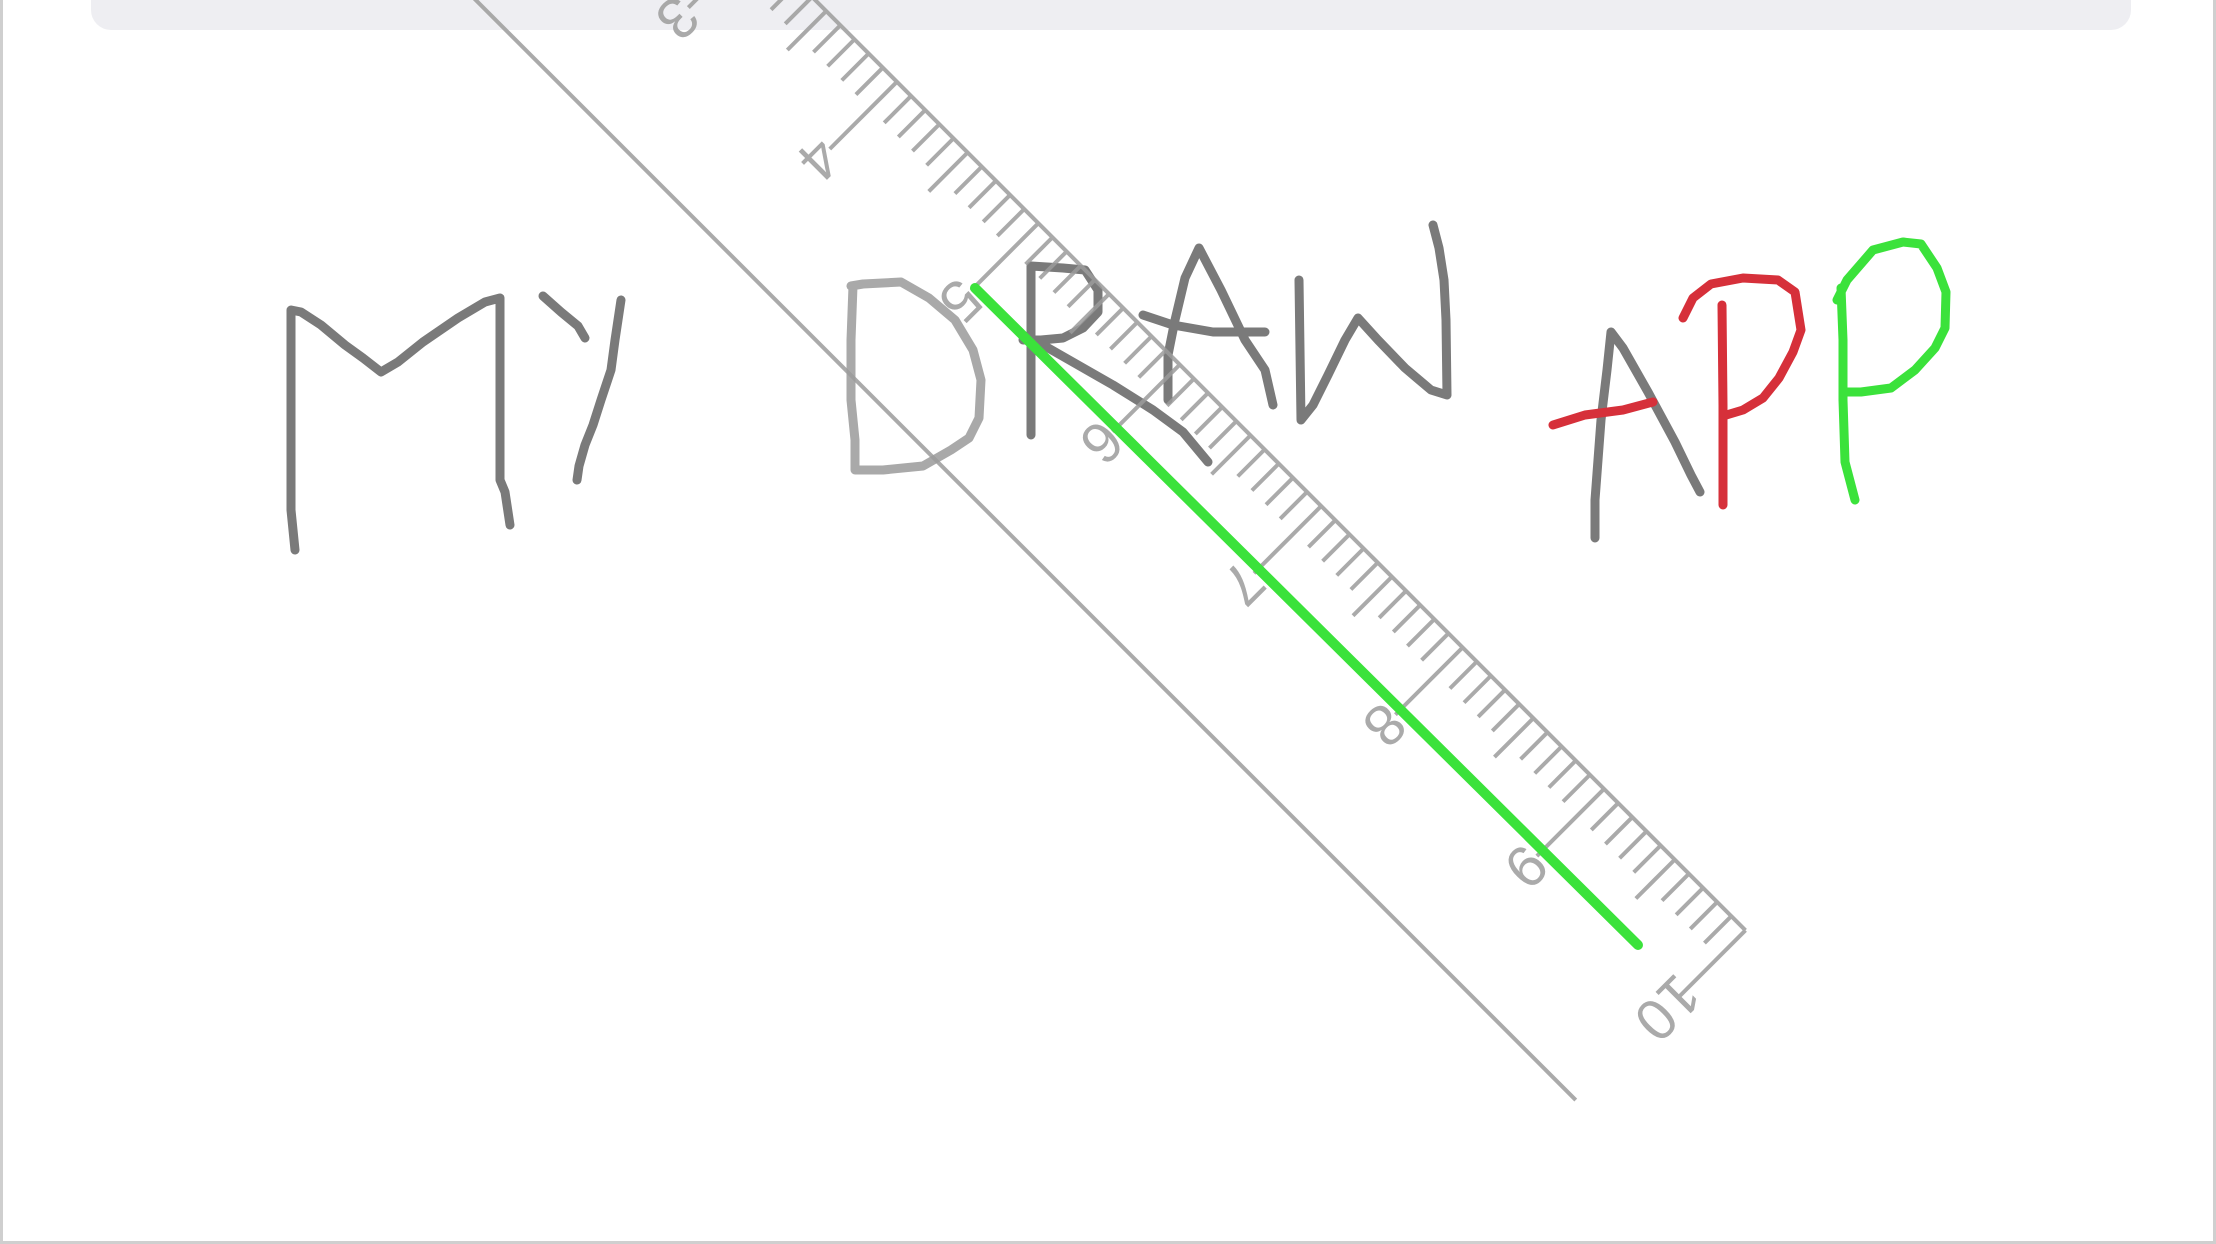 The width and height of the screenshot is (2216, 1244). Describe the element at coordinates (400, 424) in the screenshot. I see `stroke-letter-m` at that location.